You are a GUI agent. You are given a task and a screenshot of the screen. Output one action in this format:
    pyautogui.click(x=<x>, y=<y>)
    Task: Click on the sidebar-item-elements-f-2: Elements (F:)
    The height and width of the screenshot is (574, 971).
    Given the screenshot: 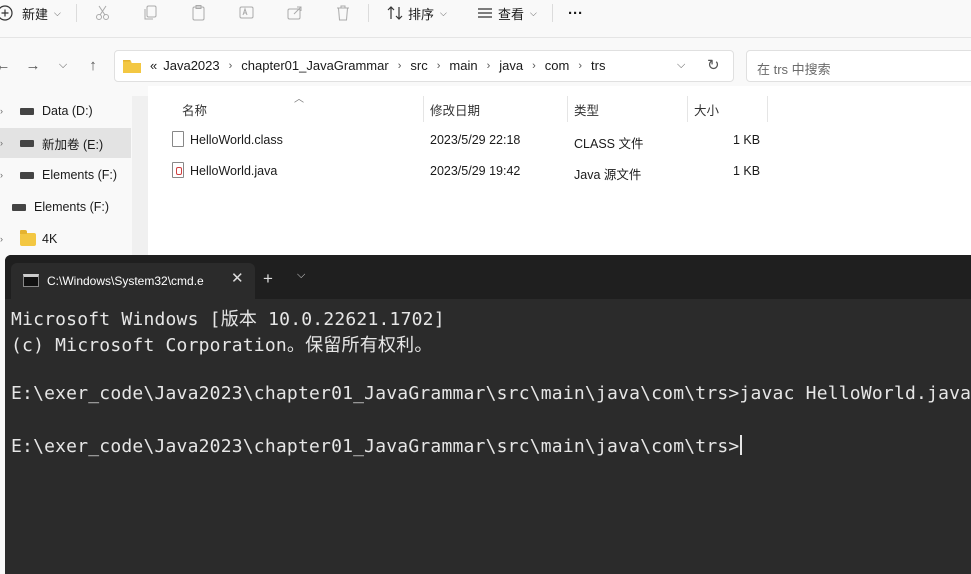 What is the action you would take?
    pyautogui.click(x=65, y=207)
    